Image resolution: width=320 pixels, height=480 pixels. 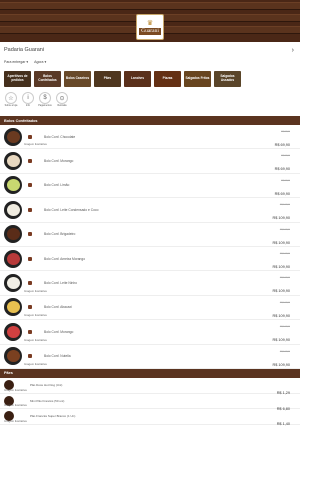 I want to click on store-logo: ♛ Guarani, so click(x=150, y=27).